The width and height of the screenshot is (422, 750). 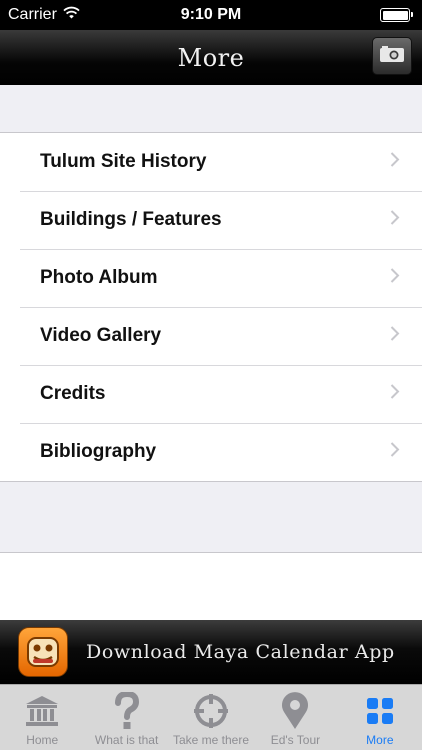 I want to click on camera-button, so click(x=392, y=56).